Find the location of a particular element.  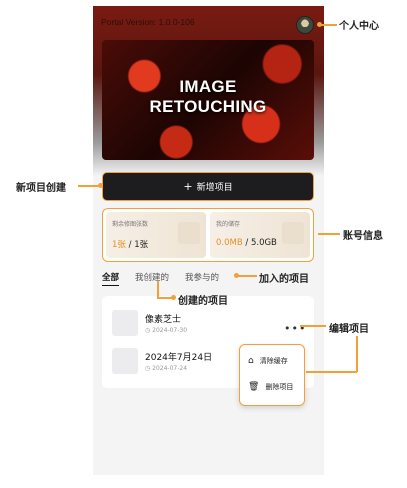

delete-project-menu-item: 🗑 删除项目 is located at coordinates (270, 387).